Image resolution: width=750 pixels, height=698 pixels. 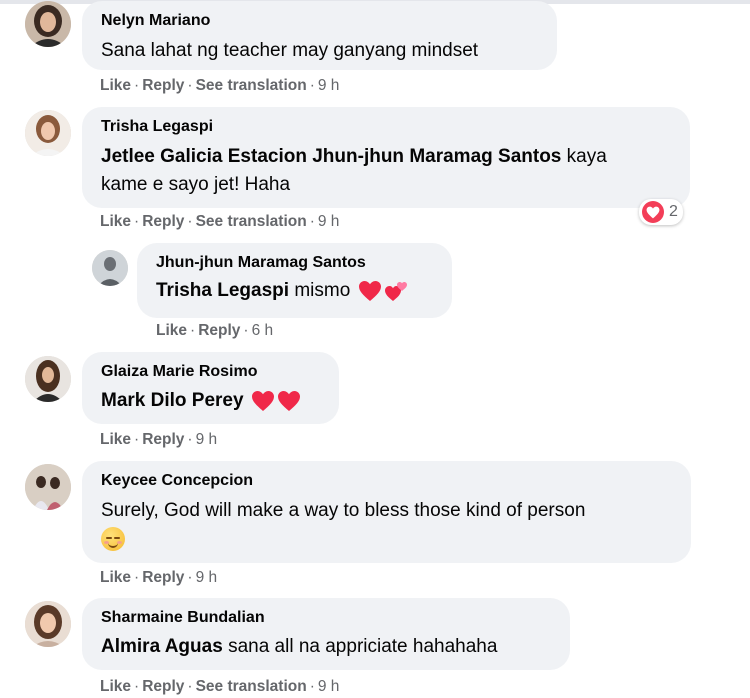 I want to click on reaction-count: 2, so click(x=673, y=211).